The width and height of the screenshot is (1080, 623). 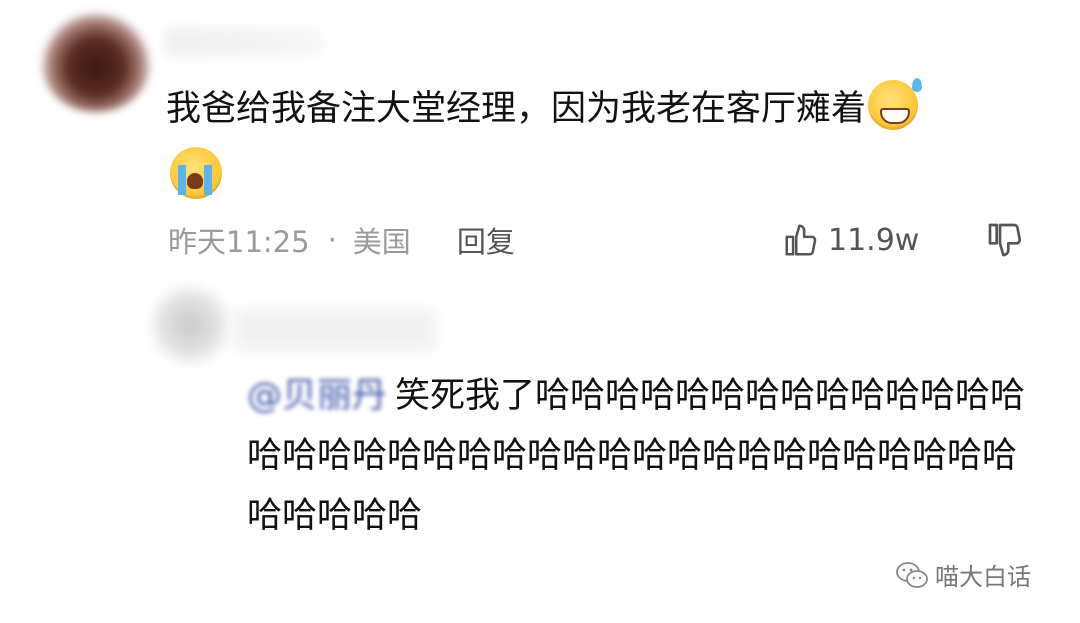 I want to click on comment-emoji-line, so click(x=195, y=173).